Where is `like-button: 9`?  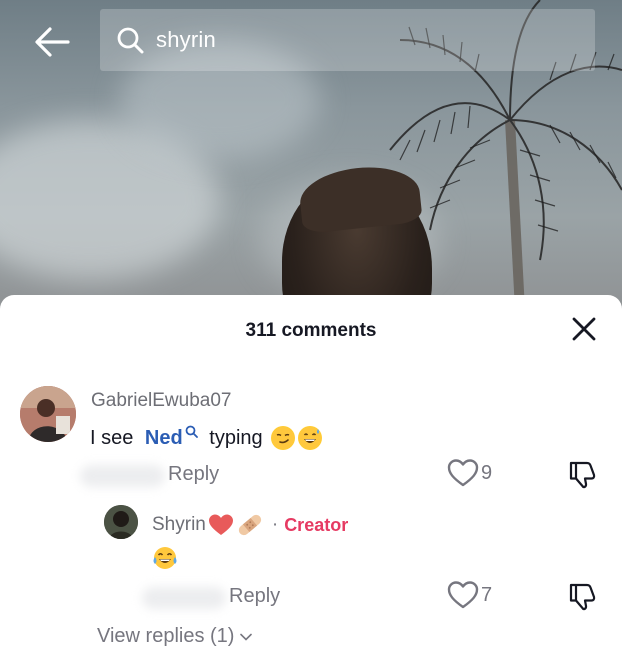
like-button: 9 is located at coordinates (469, 473).